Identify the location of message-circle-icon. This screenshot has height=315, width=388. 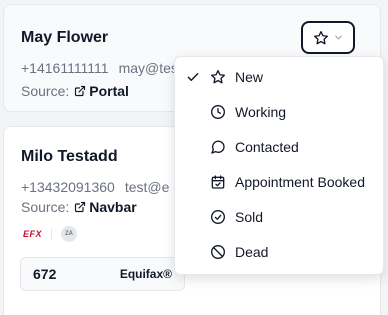
(218, 147).